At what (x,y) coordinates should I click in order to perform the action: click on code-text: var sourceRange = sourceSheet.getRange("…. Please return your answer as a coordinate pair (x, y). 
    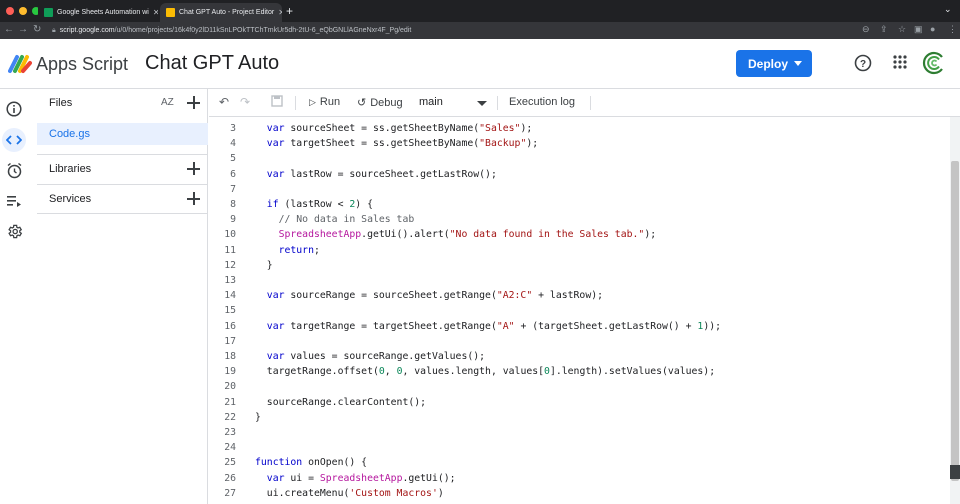
    Looking at the image, I should click on (435, 296).